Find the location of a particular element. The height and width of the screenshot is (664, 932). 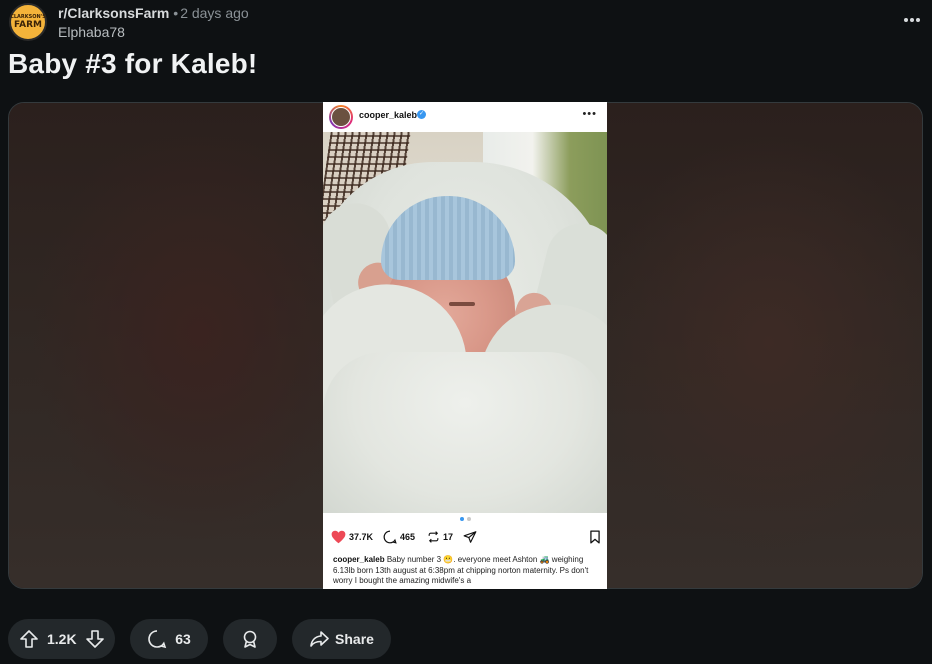

share-icon is located at coordinates (319, 639).